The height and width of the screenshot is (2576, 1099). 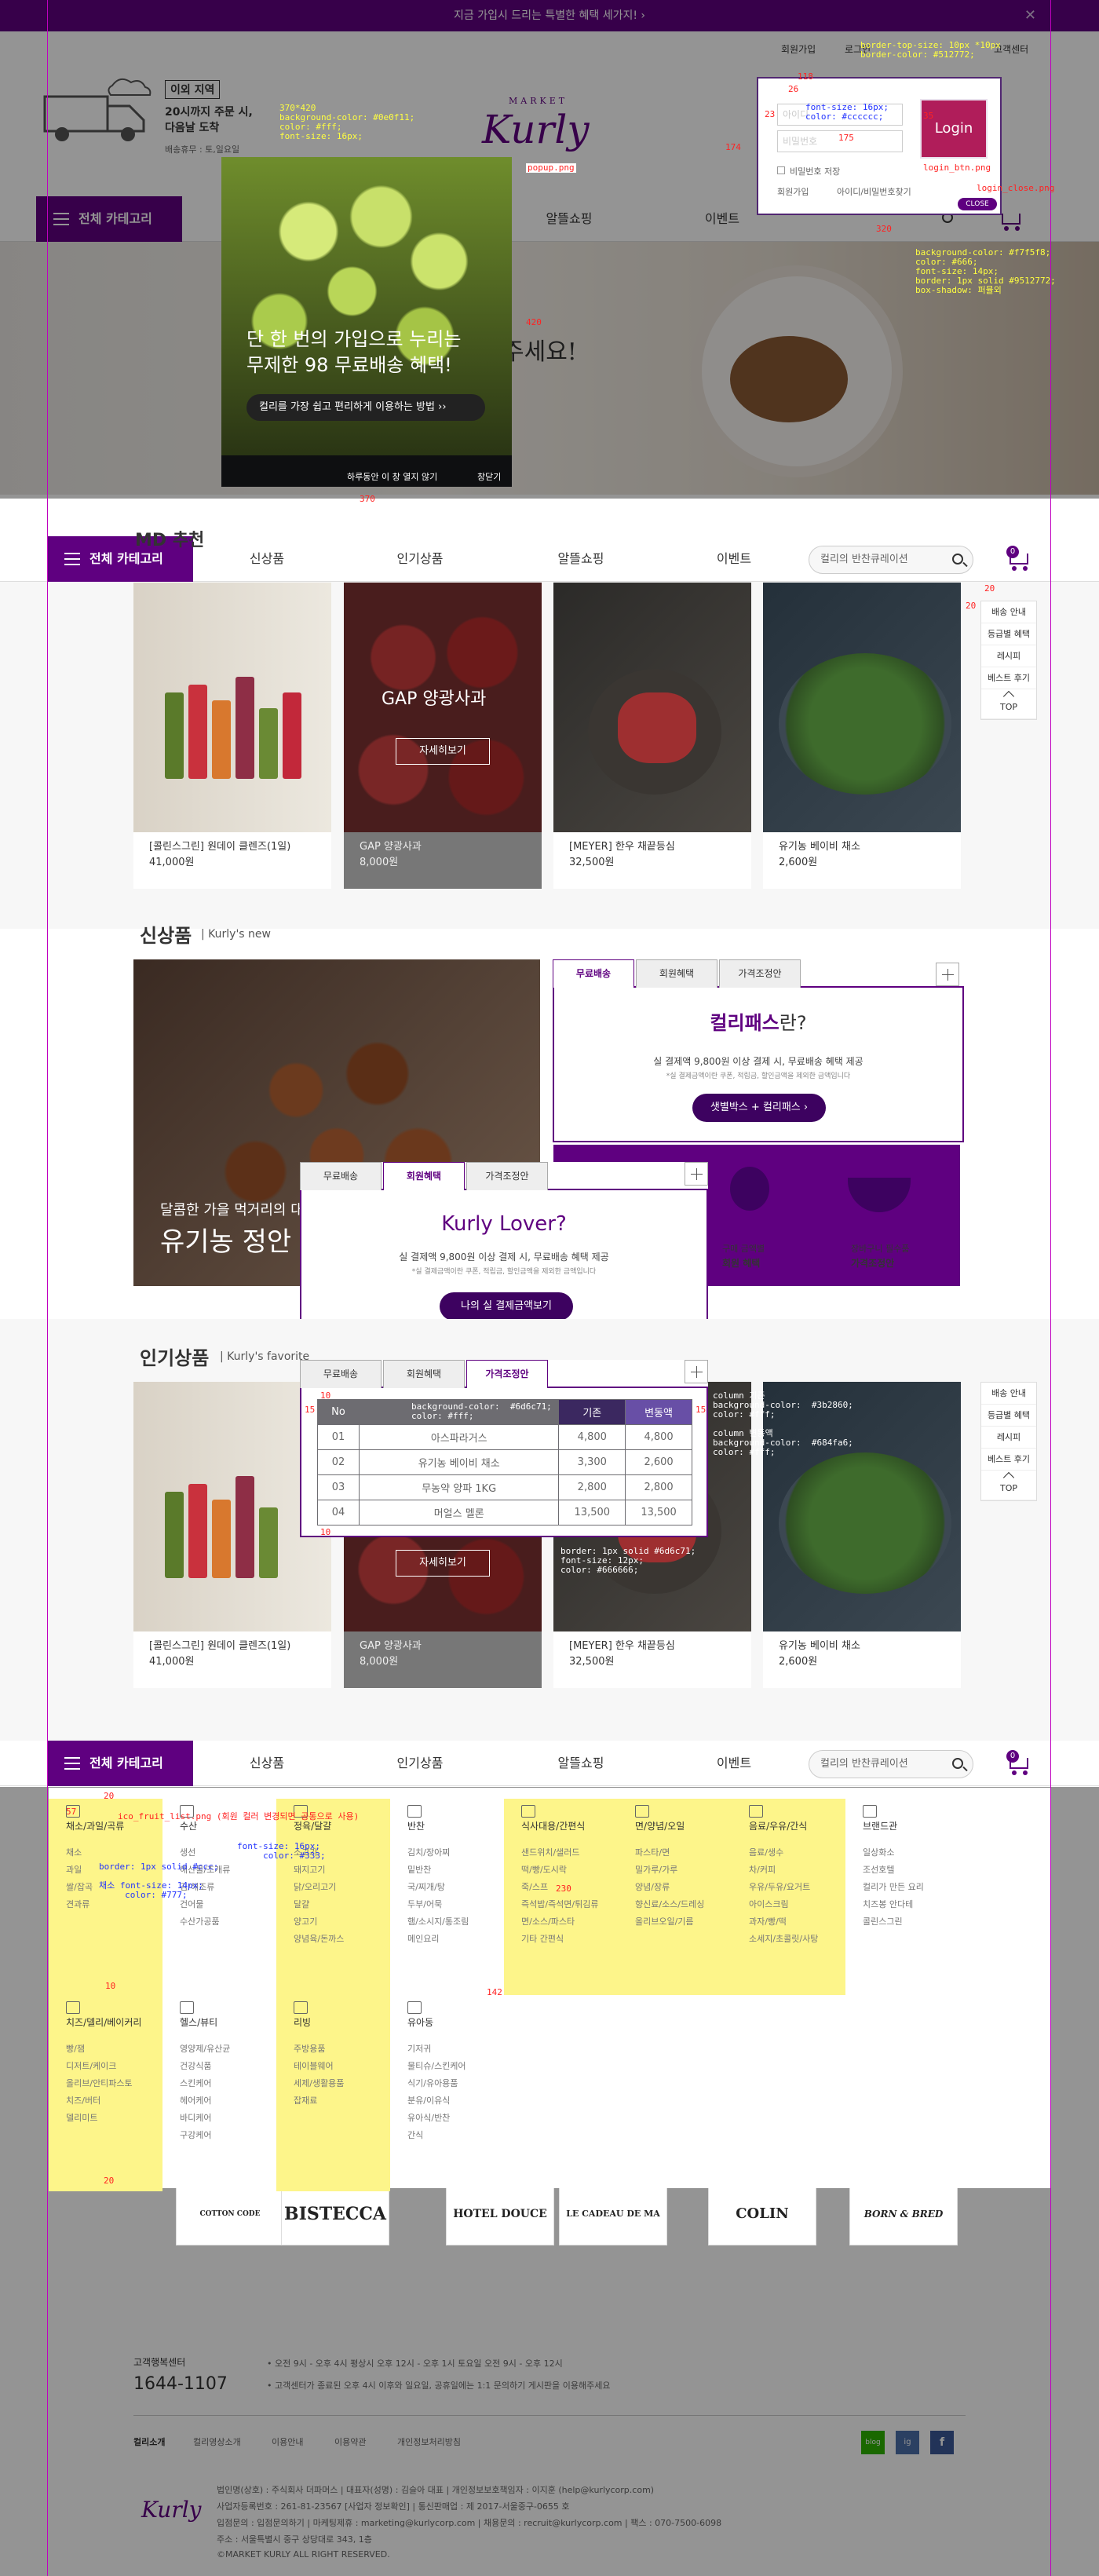 I want to click on mega-item: 밑반찬, so click(x=438, y=1870).